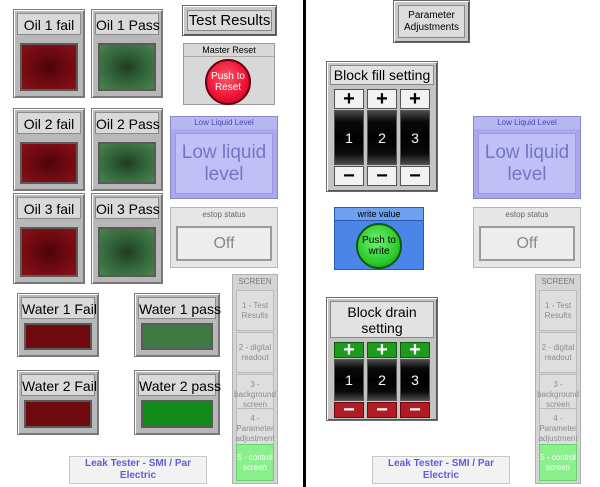 The height and width of the screenshot is (487, 600). I want to click on oil-3-pass-label: Oil 3 Pass, so click(127, 208).